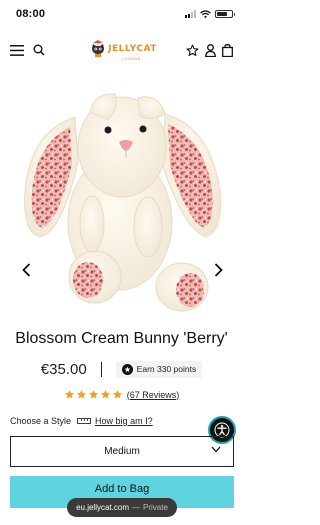 This screenshot has height=525, width=320. I want to click on bag-icon, so click(227, 50).